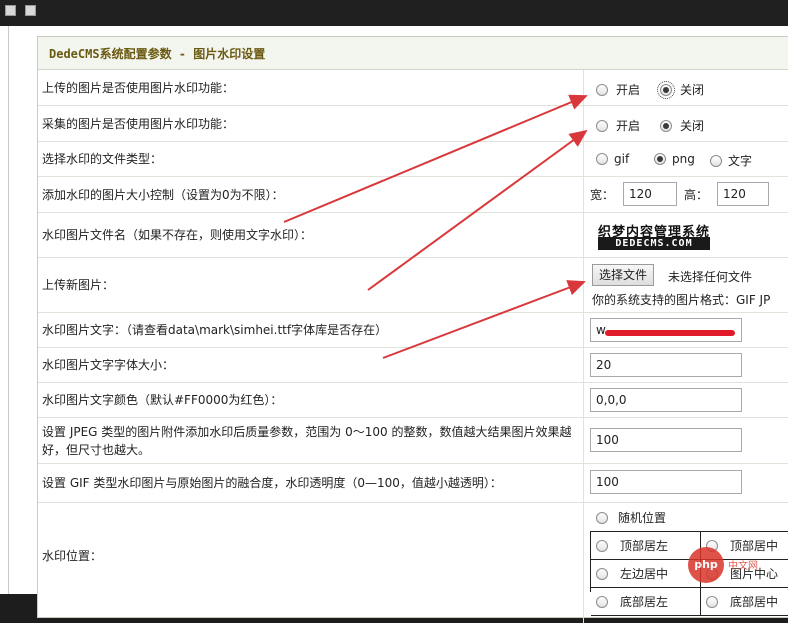  I want to click on height-label: 高：, so click(696, 195).